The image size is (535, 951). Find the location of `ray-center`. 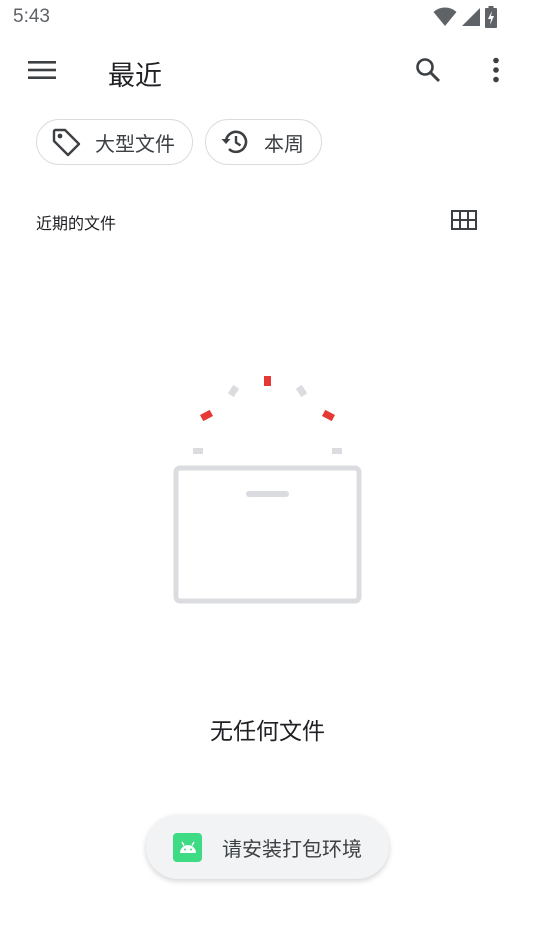

ray-center is located at coordinates (267, 381).